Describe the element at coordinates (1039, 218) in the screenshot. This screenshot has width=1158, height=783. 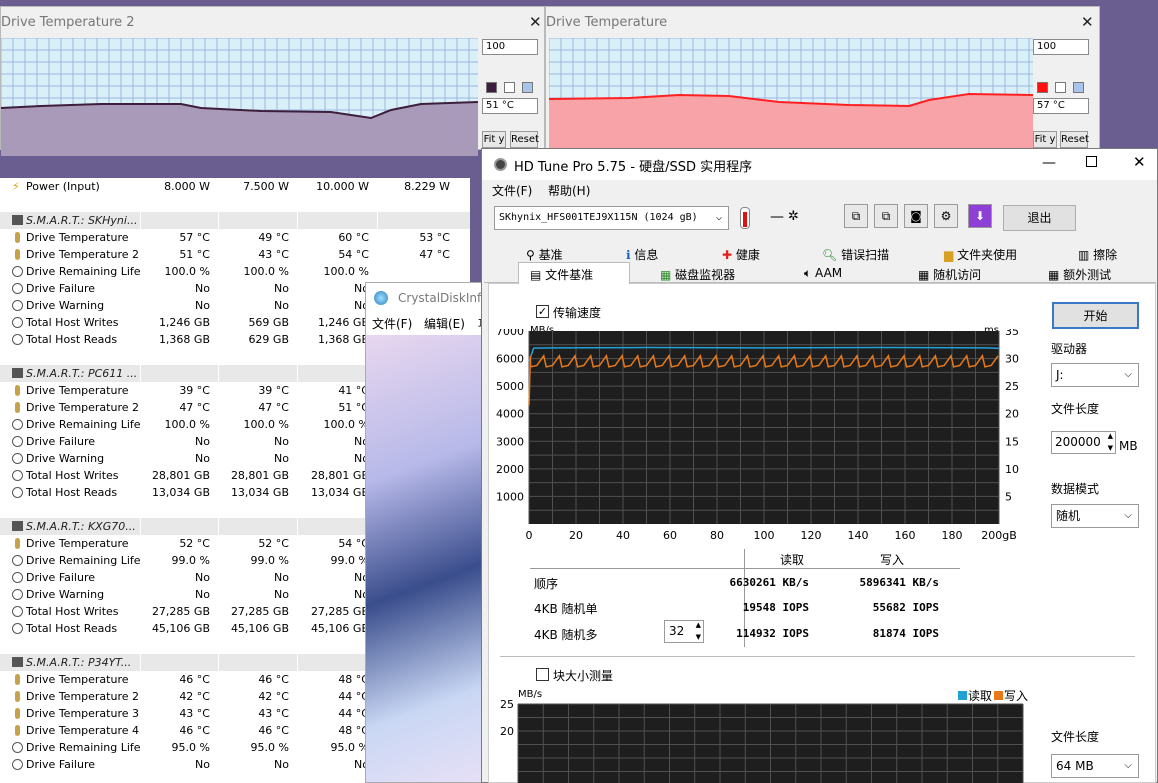
I see `exit-button: 退出` at that location.